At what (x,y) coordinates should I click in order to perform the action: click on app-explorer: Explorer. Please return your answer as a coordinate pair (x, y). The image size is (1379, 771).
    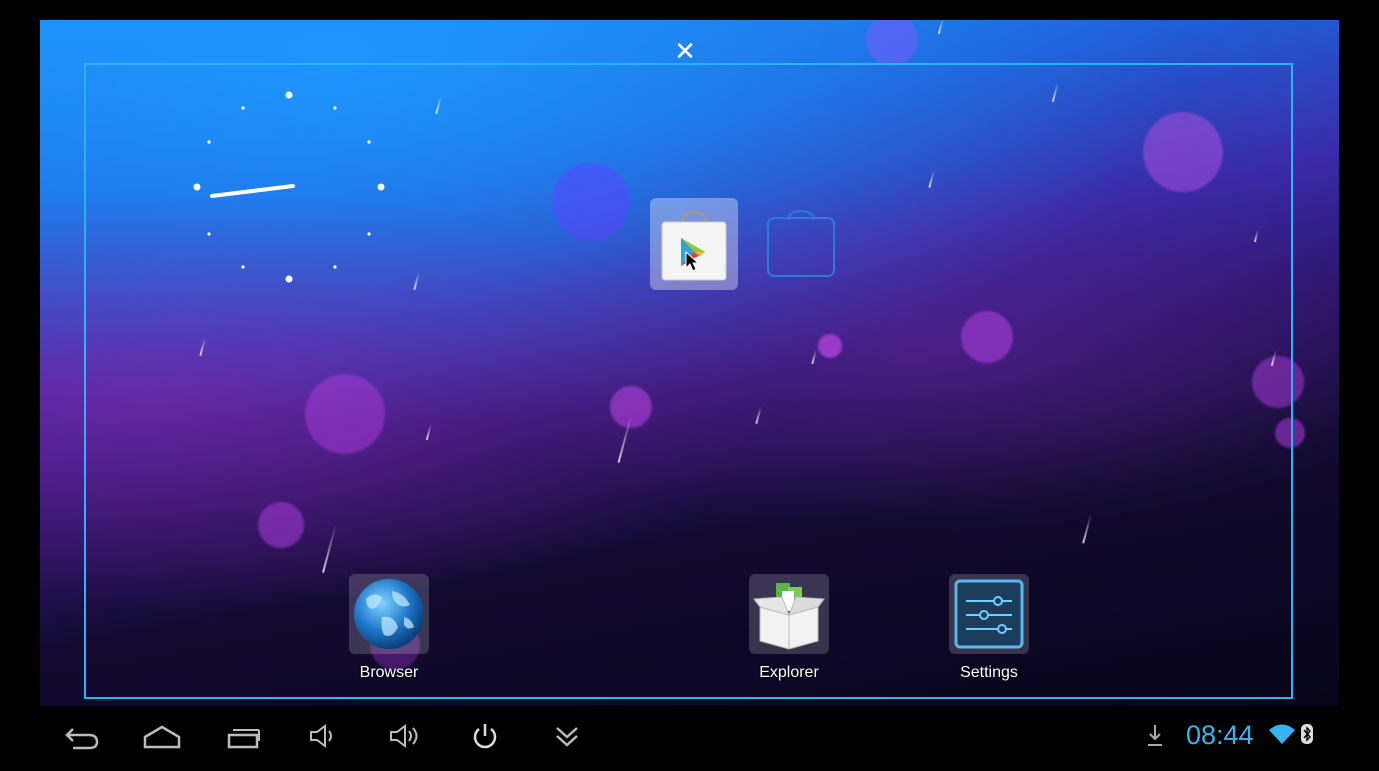
    Looking at the image, I should click on (789, 628).